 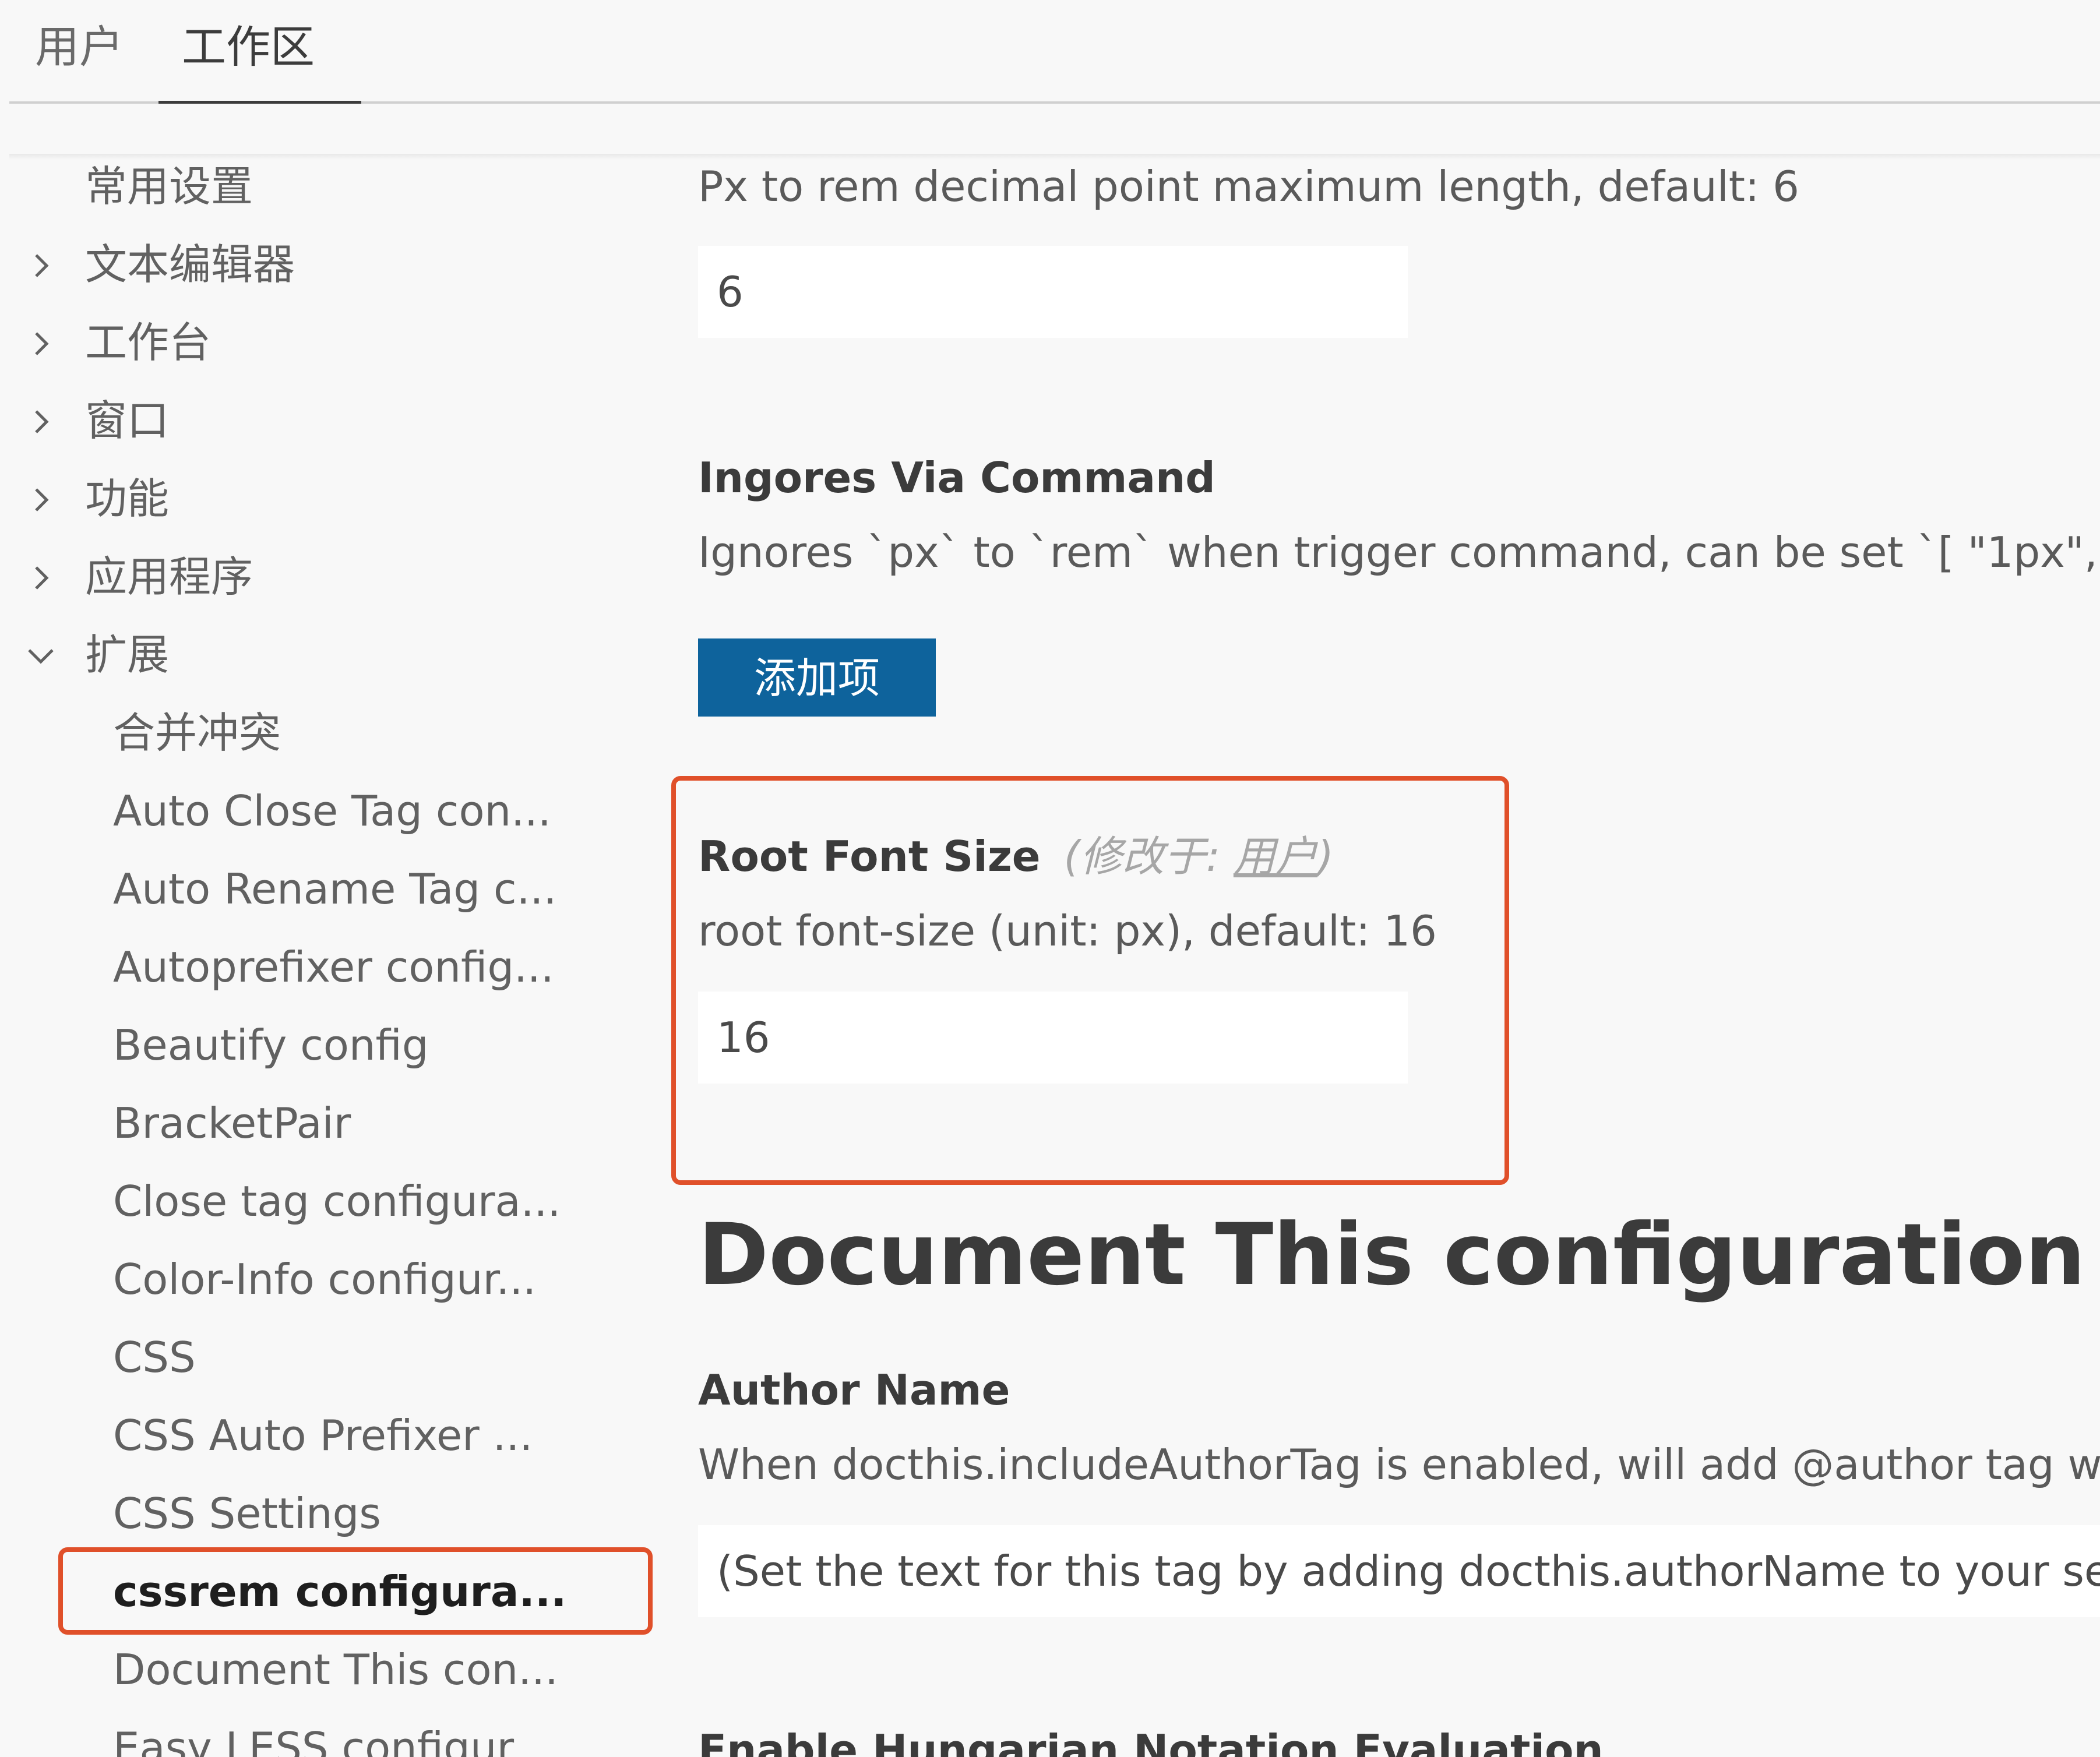 I want to click on setting-title-text: Root Font Size, so click(x=869, y=856).